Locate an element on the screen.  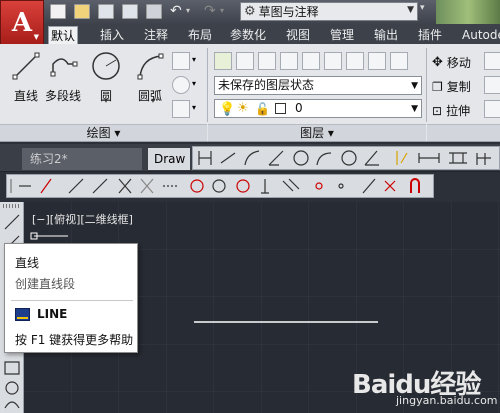
toolbar-grip is located at coordinates (12, 206).